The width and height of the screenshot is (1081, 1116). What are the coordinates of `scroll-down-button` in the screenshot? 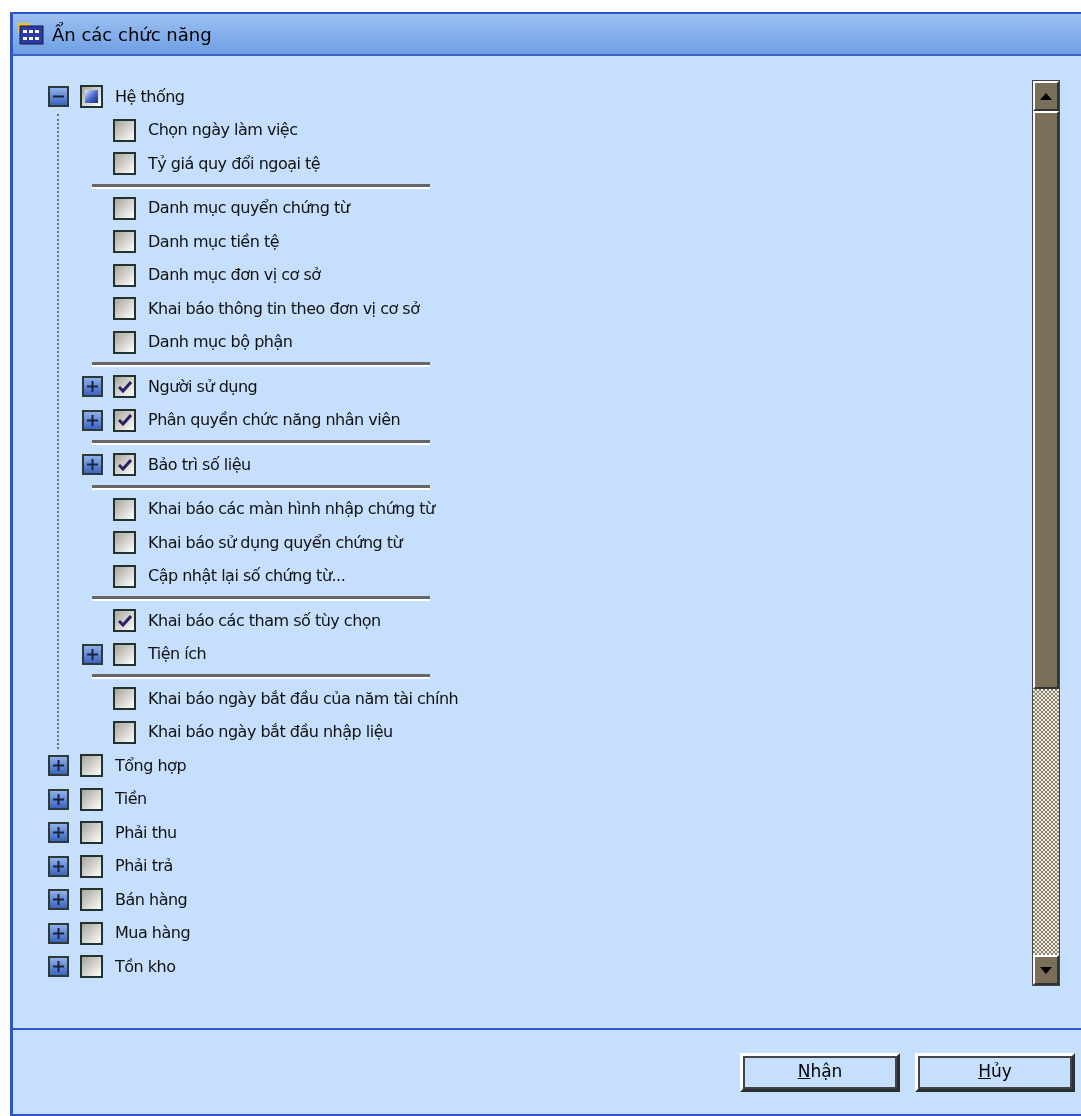 It's located at (1046, 970).